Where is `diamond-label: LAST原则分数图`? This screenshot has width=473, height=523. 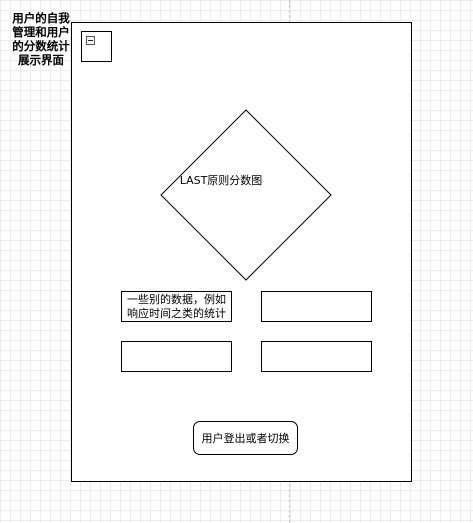 diamond-label: LAST原则分数图 is located at coordinates (221, 180).